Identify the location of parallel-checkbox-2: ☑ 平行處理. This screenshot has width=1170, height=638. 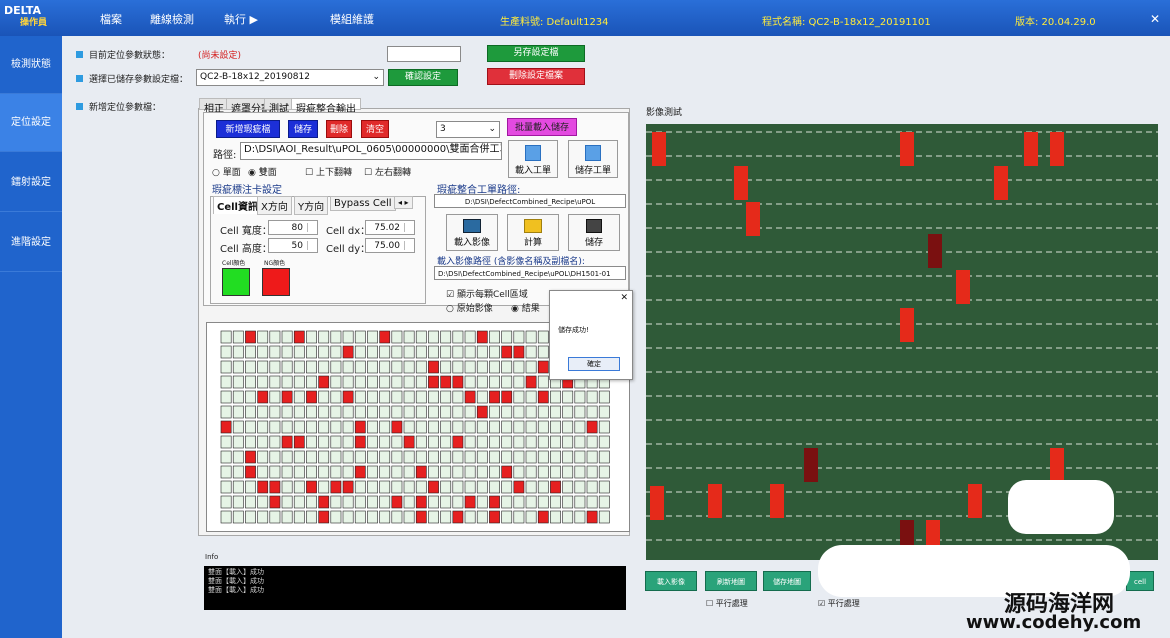
(839, 603).